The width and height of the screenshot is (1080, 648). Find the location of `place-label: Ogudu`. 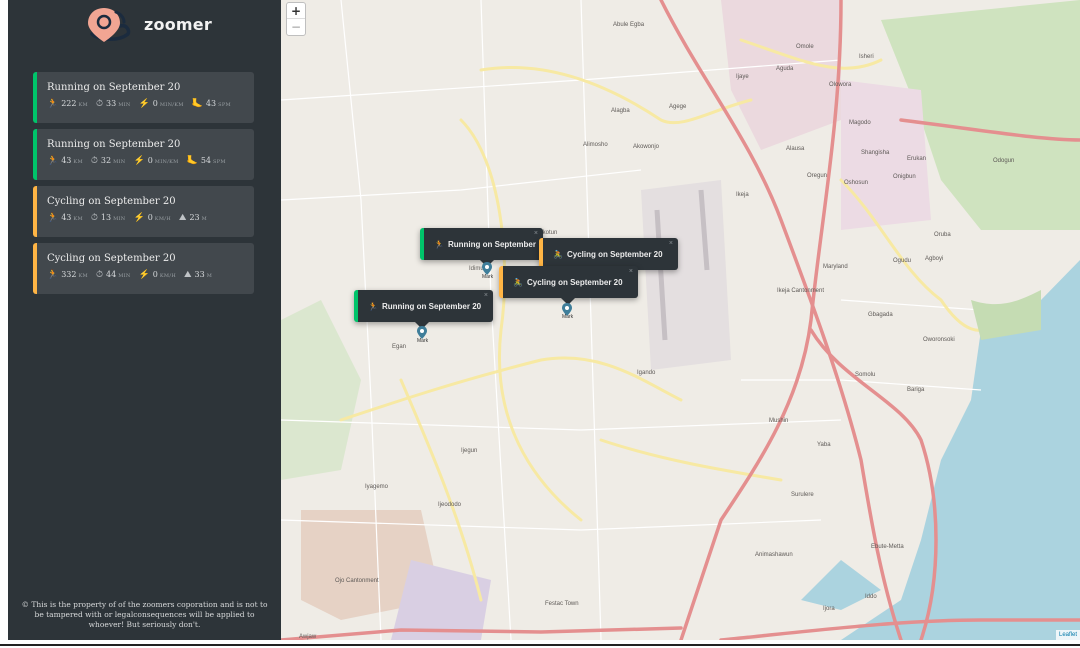

place-label: Ogudu is located at coordinates (902, 261).